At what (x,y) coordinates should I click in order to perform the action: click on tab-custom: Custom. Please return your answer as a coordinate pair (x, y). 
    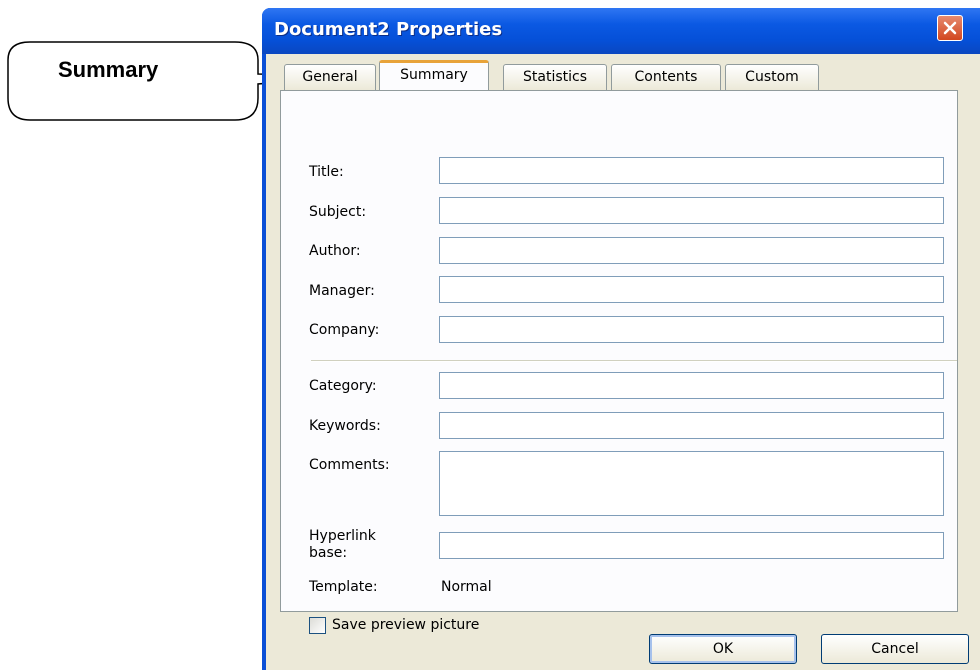
    Looking at the image, I should click on (772, 77).